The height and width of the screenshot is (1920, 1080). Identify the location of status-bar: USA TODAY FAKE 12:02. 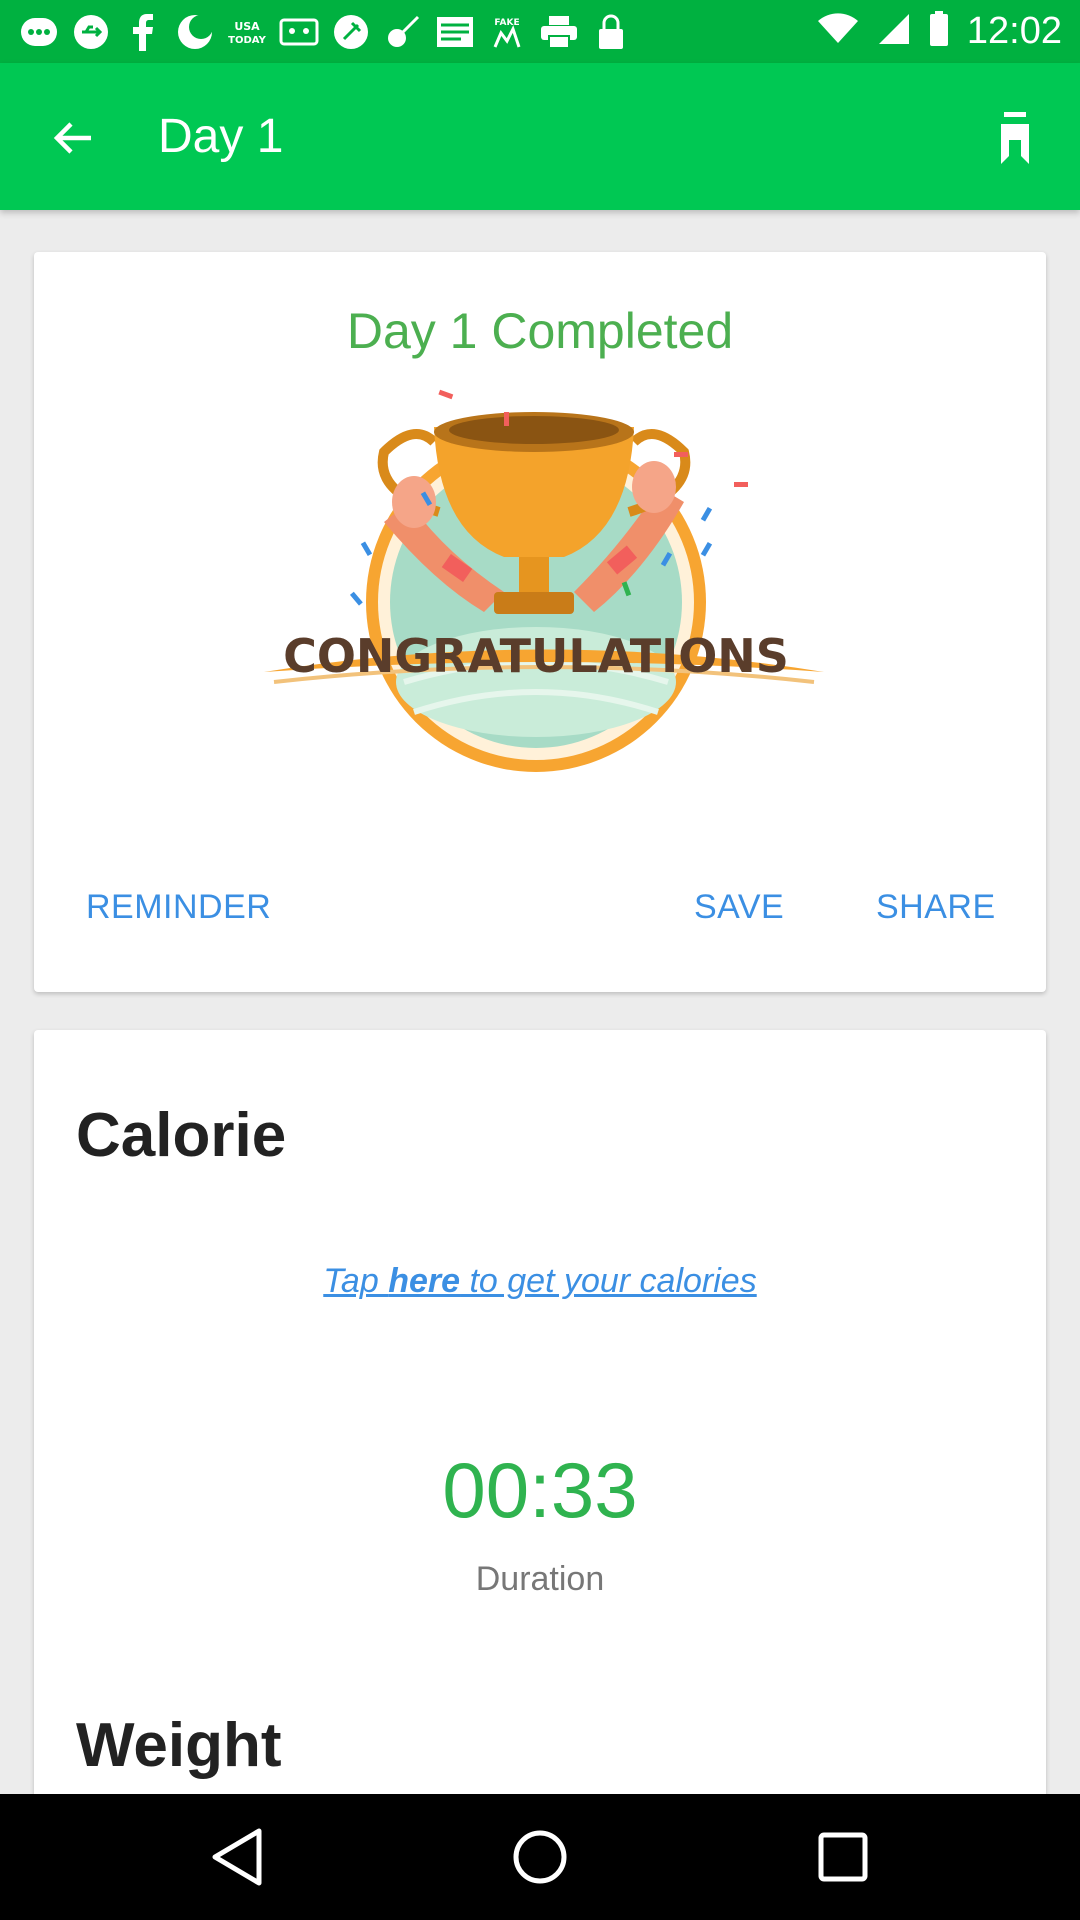
(540, 31).